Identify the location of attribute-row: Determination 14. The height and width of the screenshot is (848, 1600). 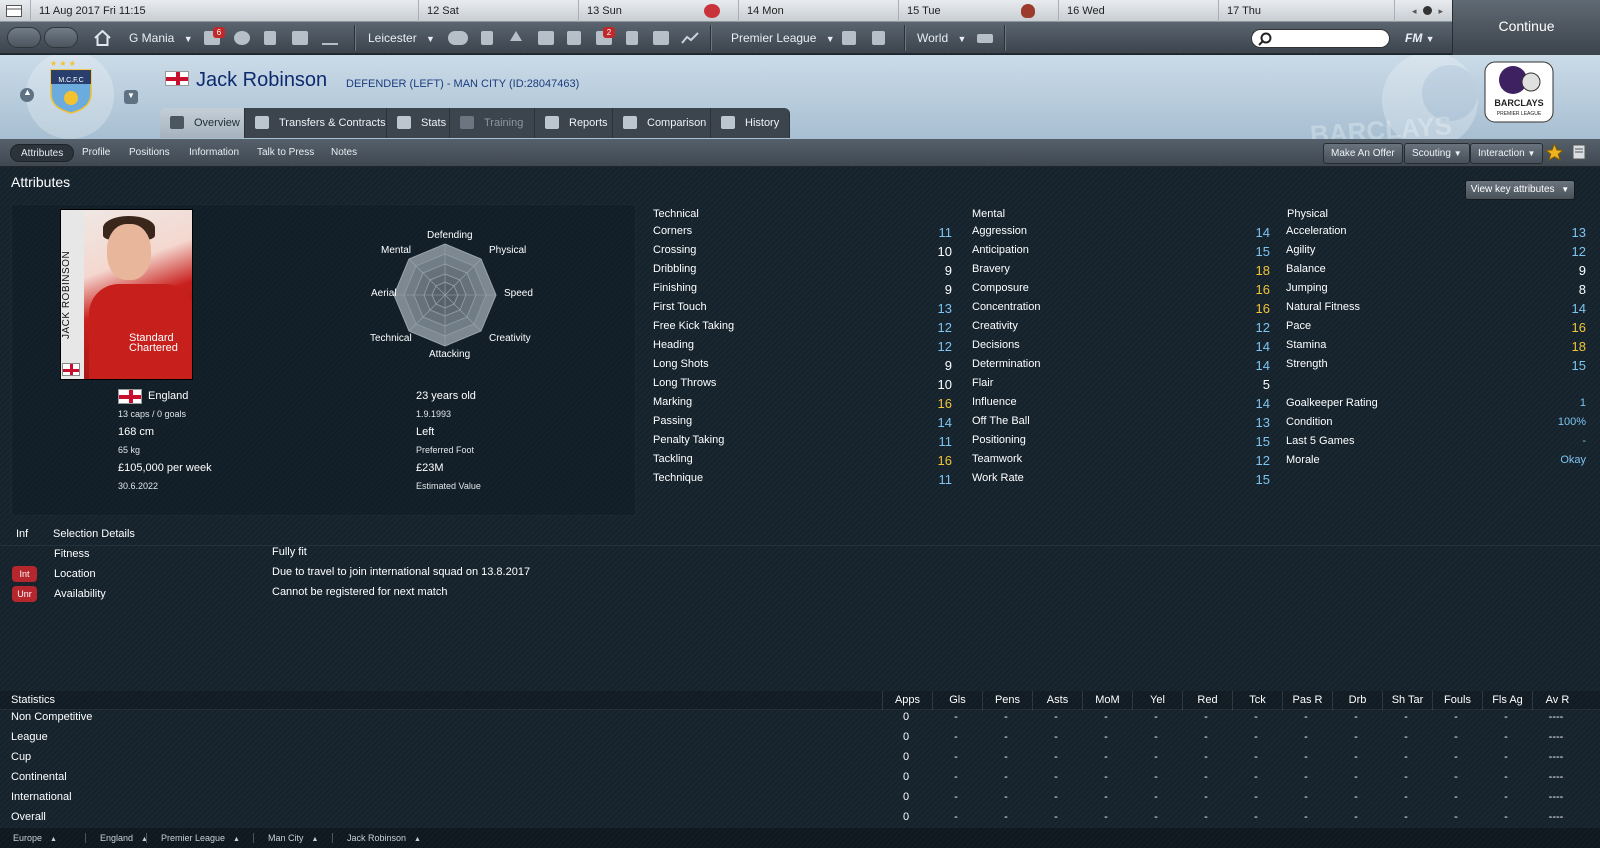
(1121, 367).